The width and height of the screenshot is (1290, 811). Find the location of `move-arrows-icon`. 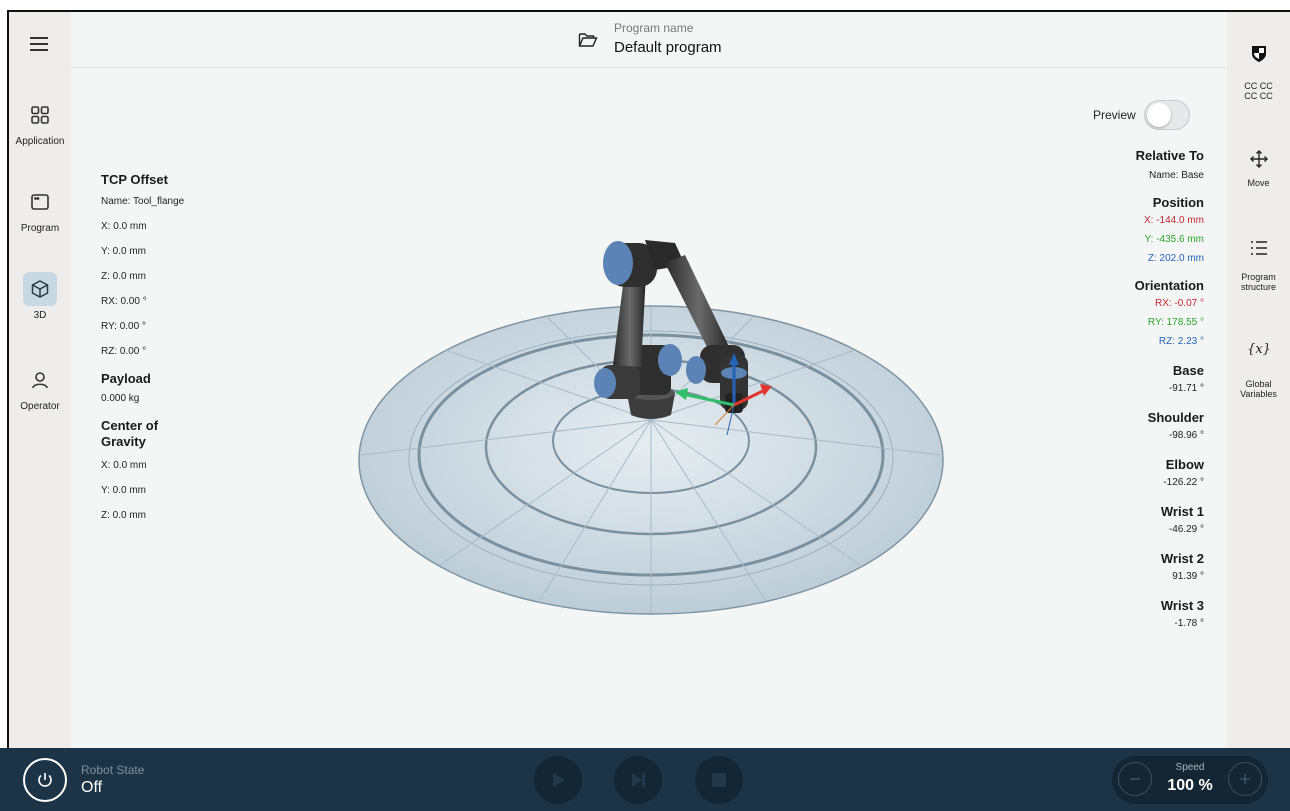

move-arrows-icon is located at coordinates (1258, 159).